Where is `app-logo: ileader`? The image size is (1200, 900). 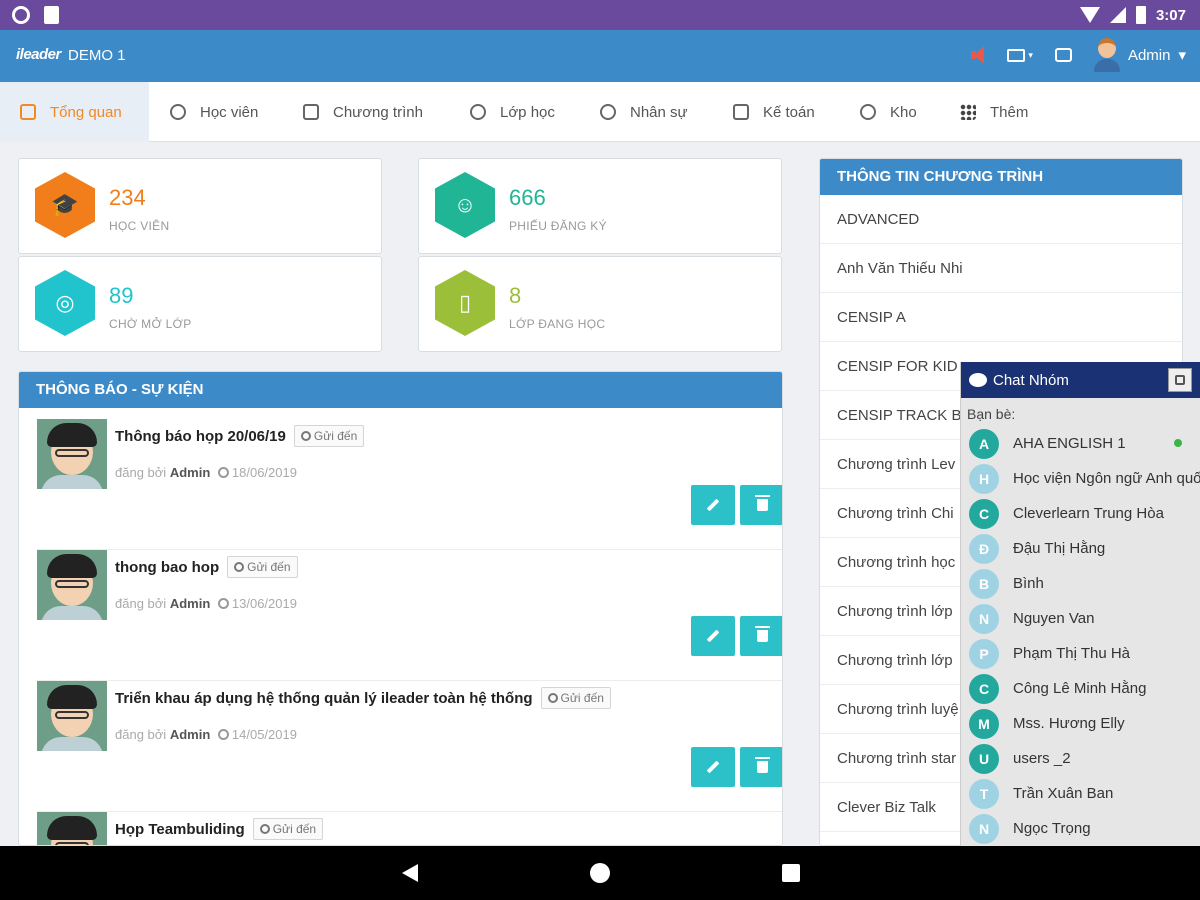
app-logo: ileader is located at coordinates (38, 54).